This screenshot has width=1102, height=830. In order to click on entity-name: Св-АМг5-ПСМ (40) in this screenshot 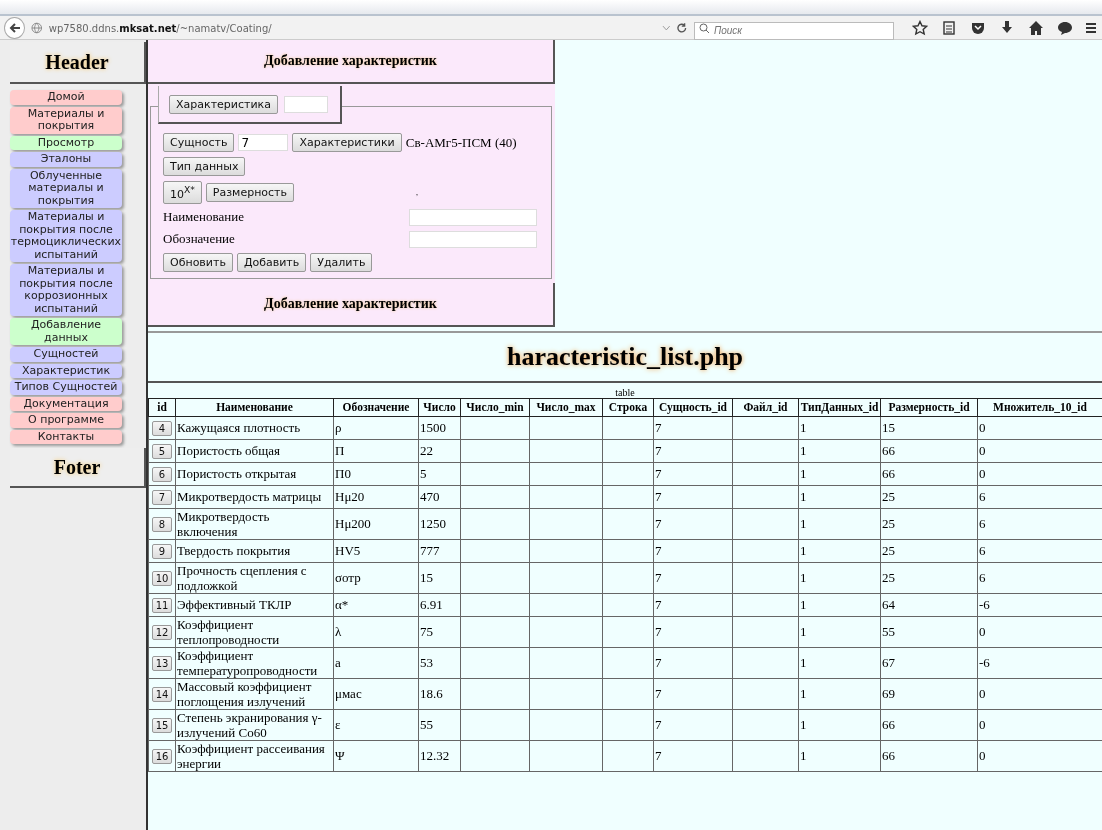, I will do `click(461, 142)`.